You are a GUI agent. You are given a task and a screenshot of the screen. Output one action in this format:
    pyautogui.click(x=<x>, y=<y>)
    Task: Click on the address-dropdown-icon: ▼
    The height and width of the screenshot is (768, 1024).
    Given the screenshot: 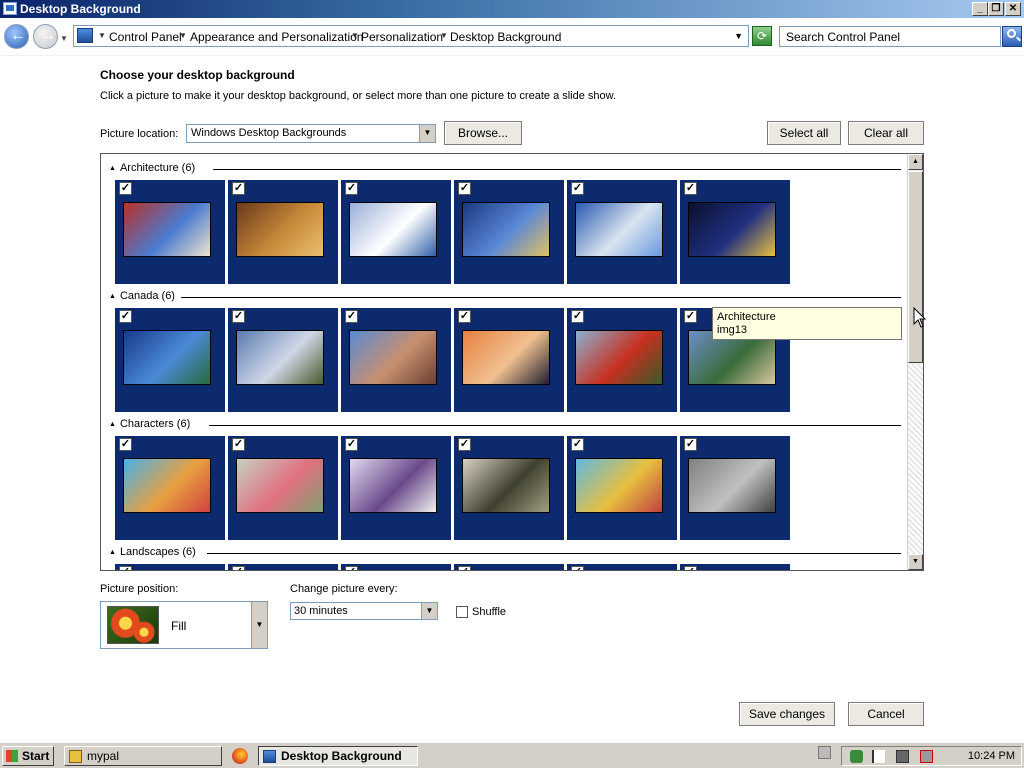 What is the action you would take?
    pyautogui.click(x=738, y=36)
    